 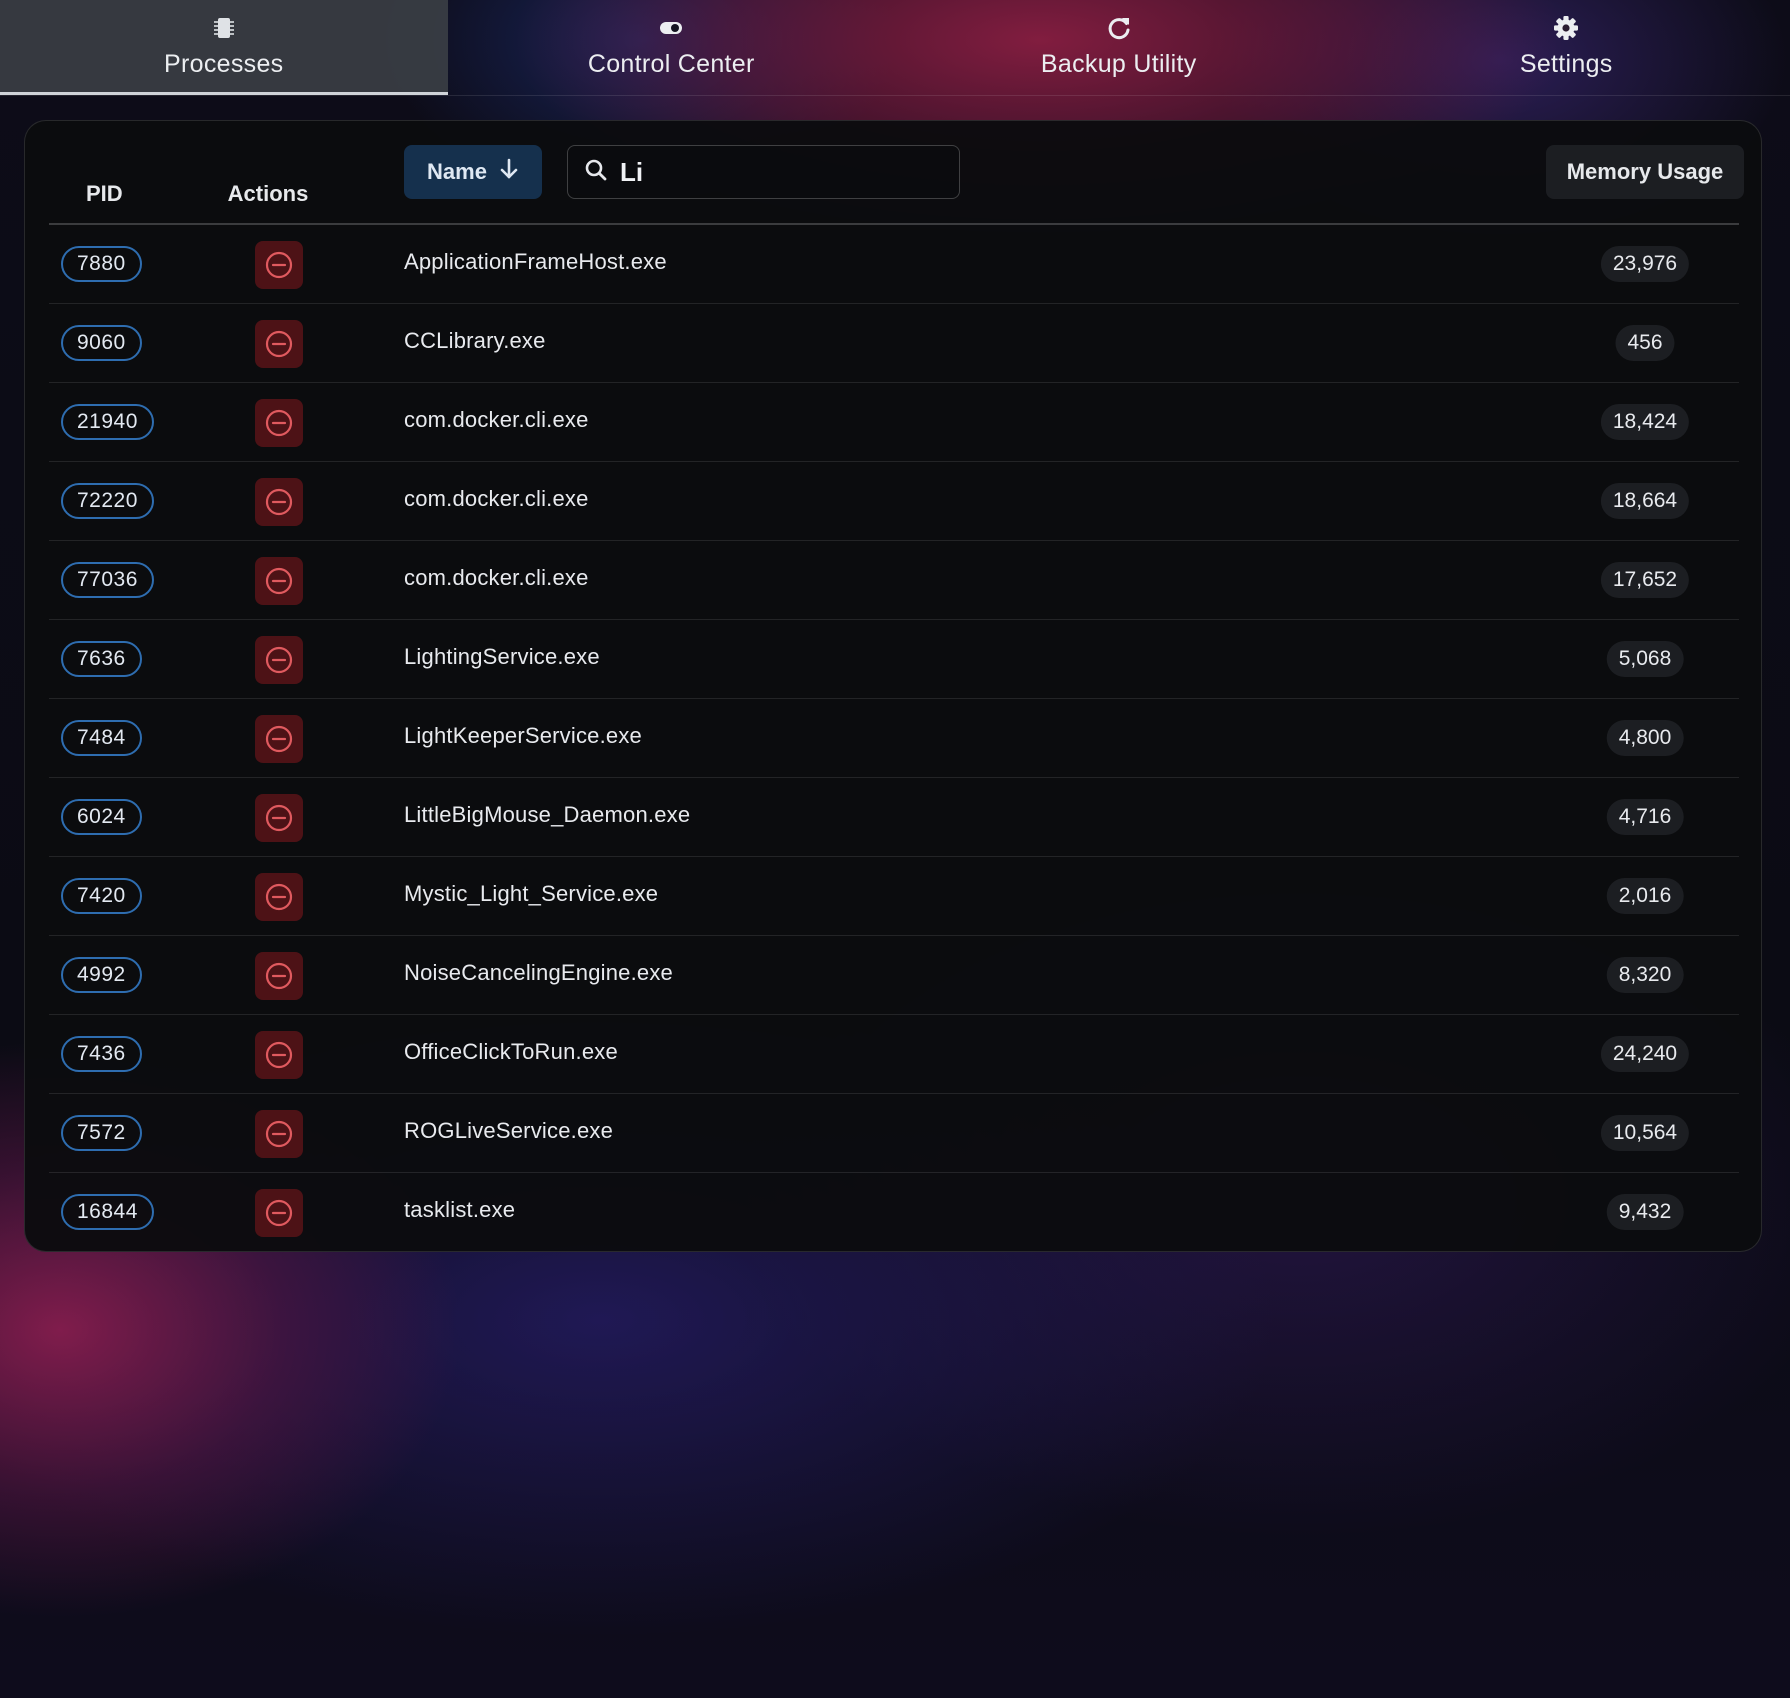 What do you see at coordinates (894, 896) in the screenshot?
I see `table-row: 7420 Mystic_Light_Service.exe 2,016` at bounding box center [894, 896].